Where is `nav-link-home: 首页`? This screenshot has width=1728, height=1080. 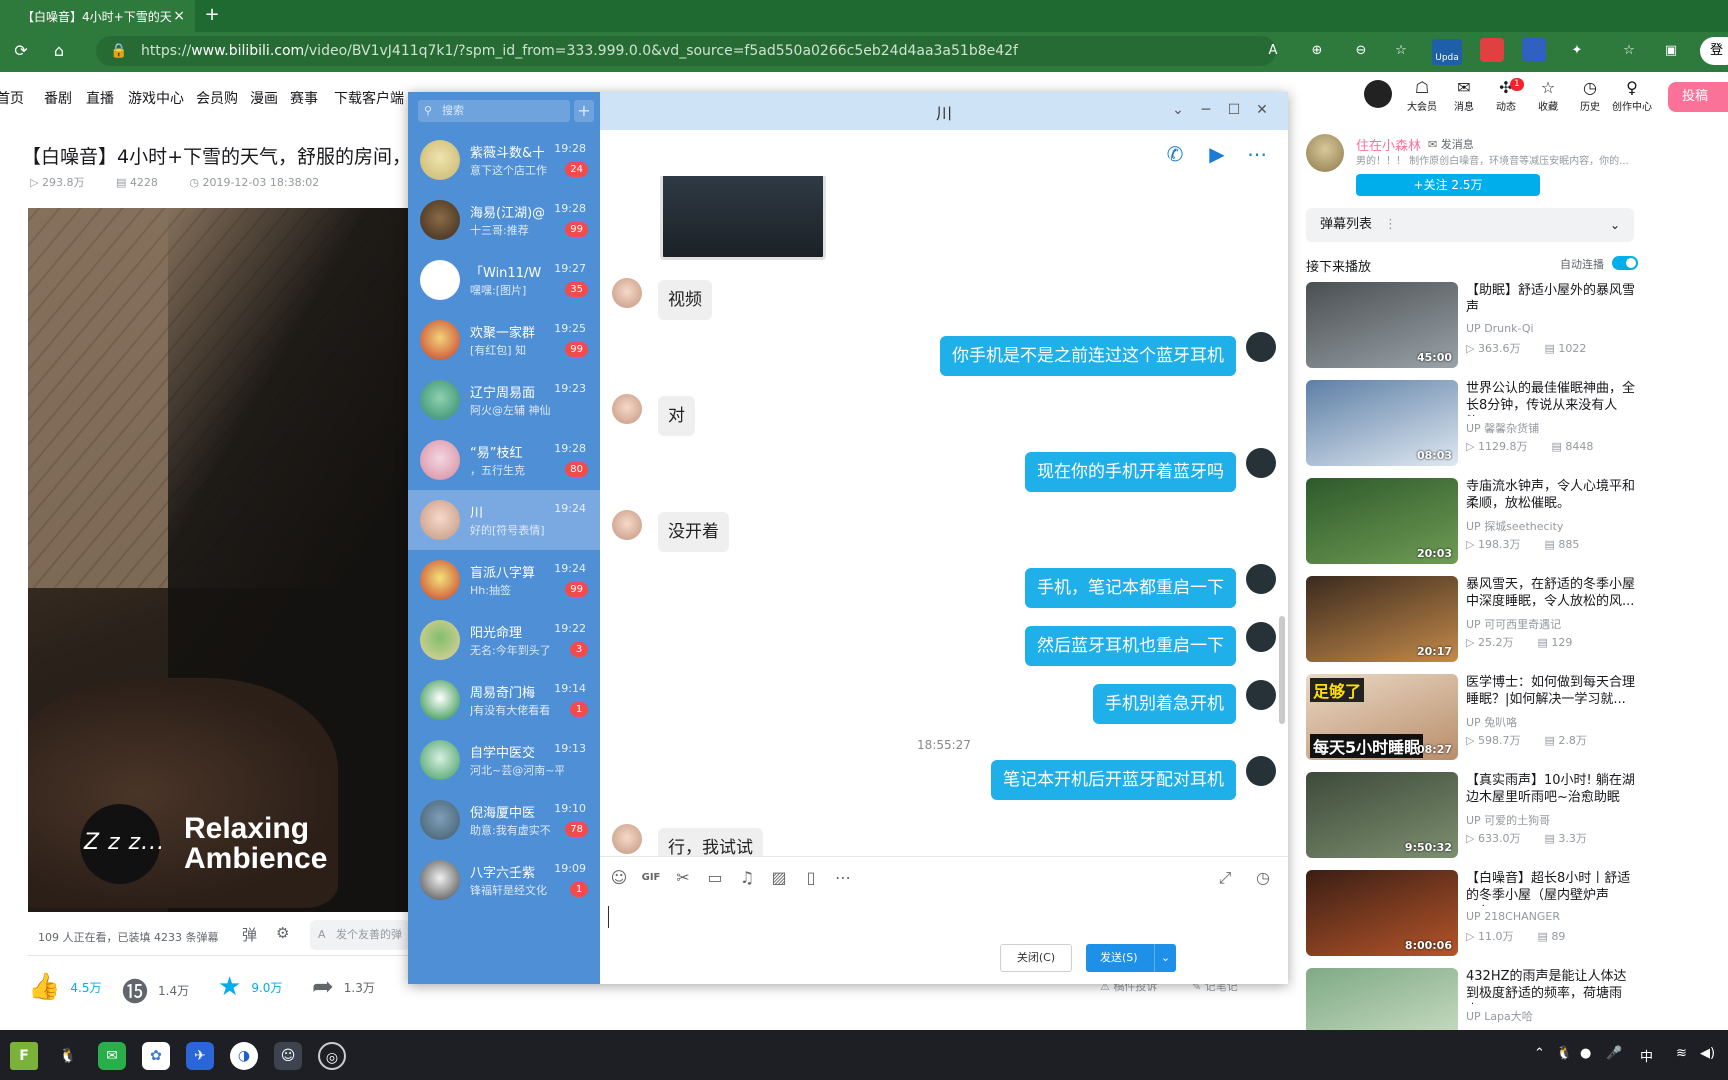
nav-link-home: 首页 is located at coordinates (12, 98).